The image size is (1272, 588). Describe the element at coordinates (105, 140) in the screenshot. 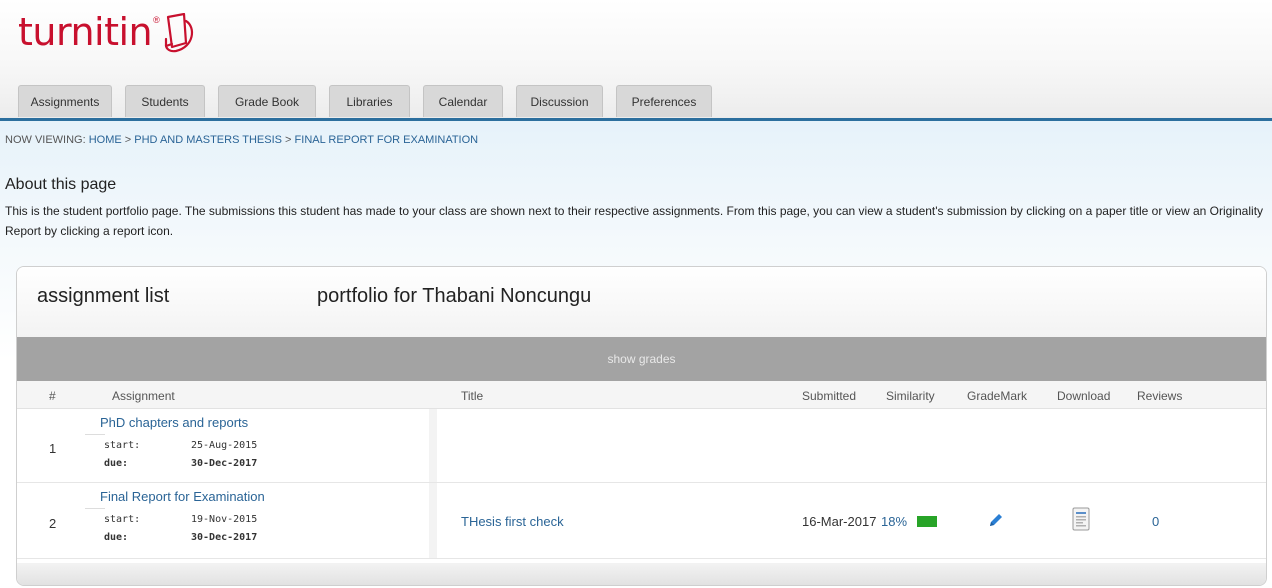

I see `breadcrumb-home-link: HOME` at that location.